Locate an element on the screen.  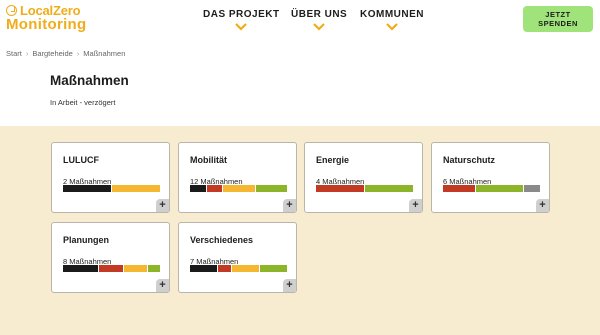
card-title: Verschiedenes is located at coordinates (222, 240).